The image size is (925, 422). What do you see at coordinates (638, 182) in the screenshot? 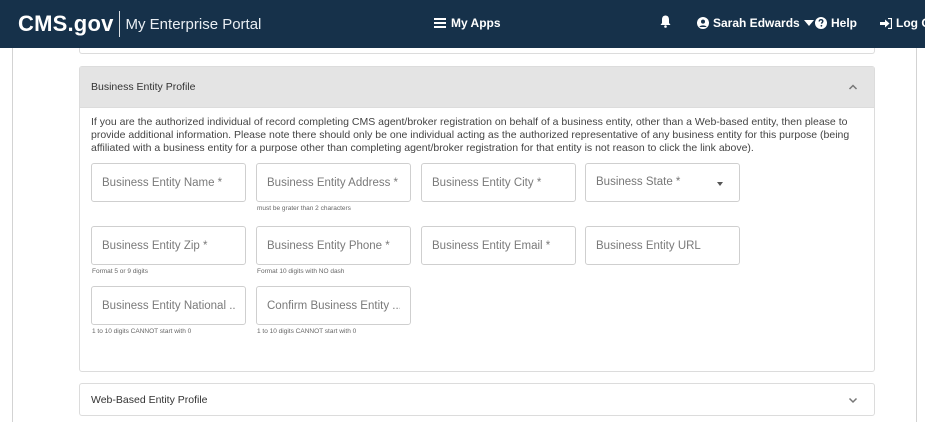
I see `business-state-placeholder: Business State *` at bounding box center [638, 182].